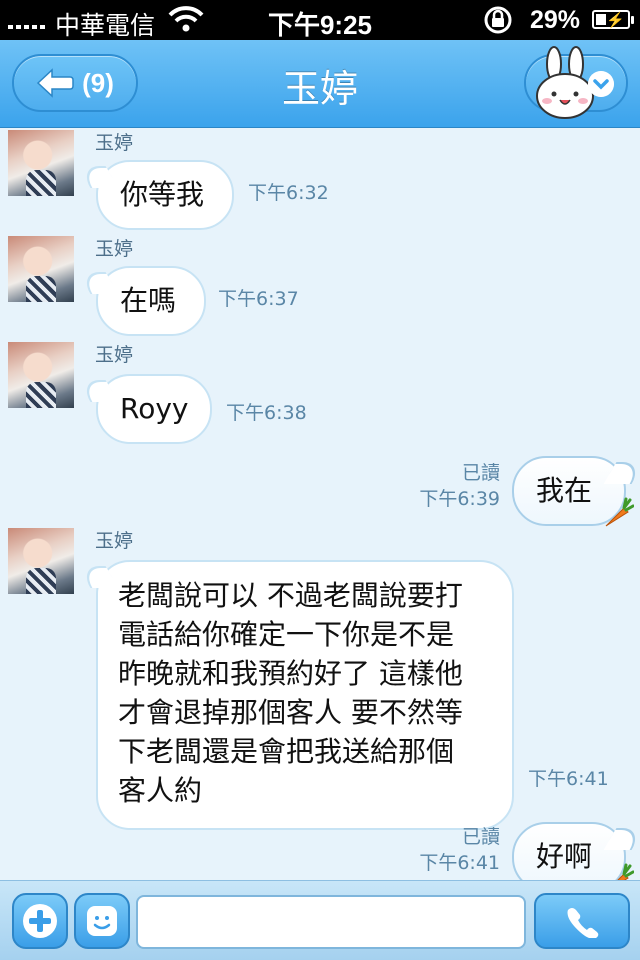 This screenshot has width=640, height=960. I want to click on sticker-button, so click(102, 921).